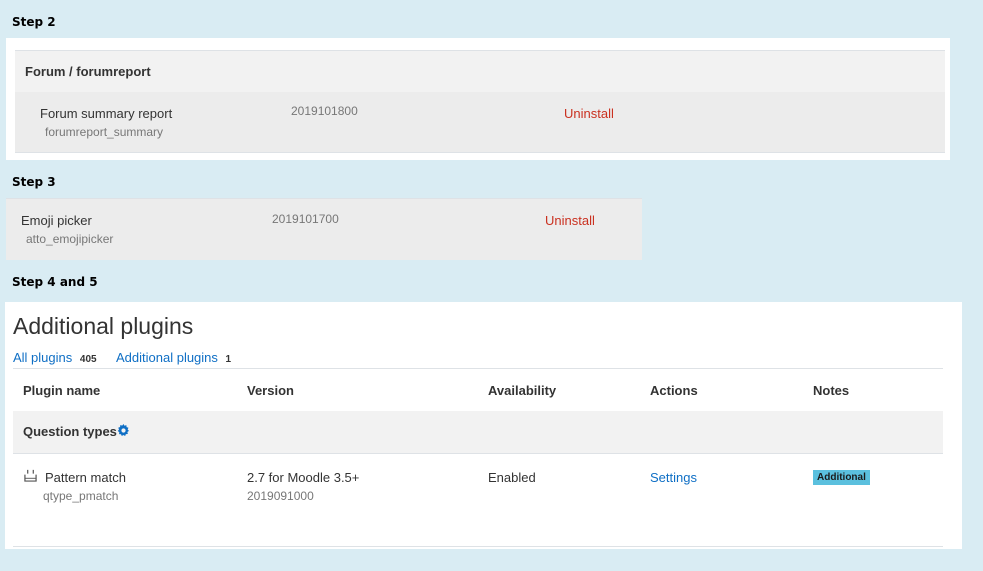  Describe the element at coordinates (30, 475) in the screenshot. I see `plugin-icon` at that location.